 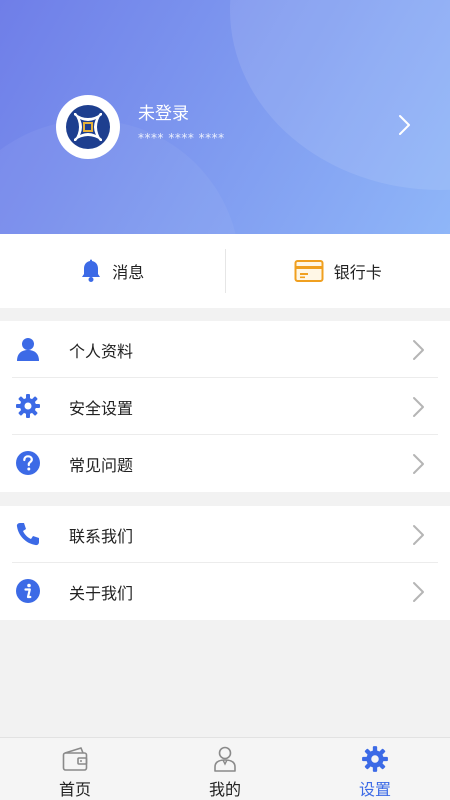 What do you see at coordinates (224, 789) in the screenshot?
I see `tab-label: 我的` at bounding box center [224, 789].